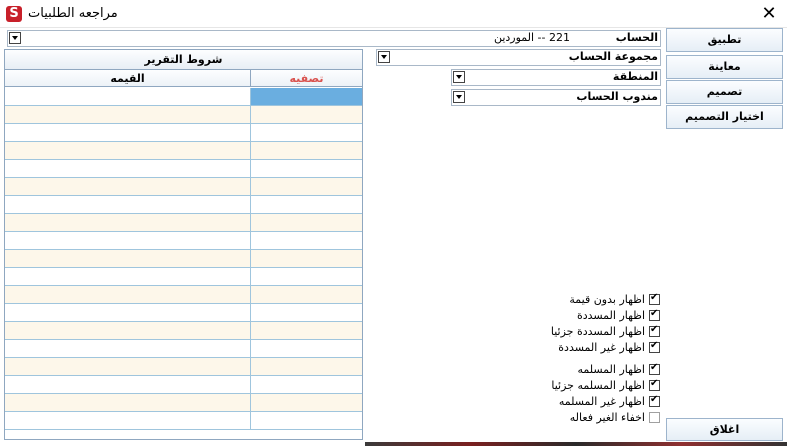 This screenshot has width=787, height=446. I want to click on payment-option-2: اظهار المسددة, so click(600, 316).